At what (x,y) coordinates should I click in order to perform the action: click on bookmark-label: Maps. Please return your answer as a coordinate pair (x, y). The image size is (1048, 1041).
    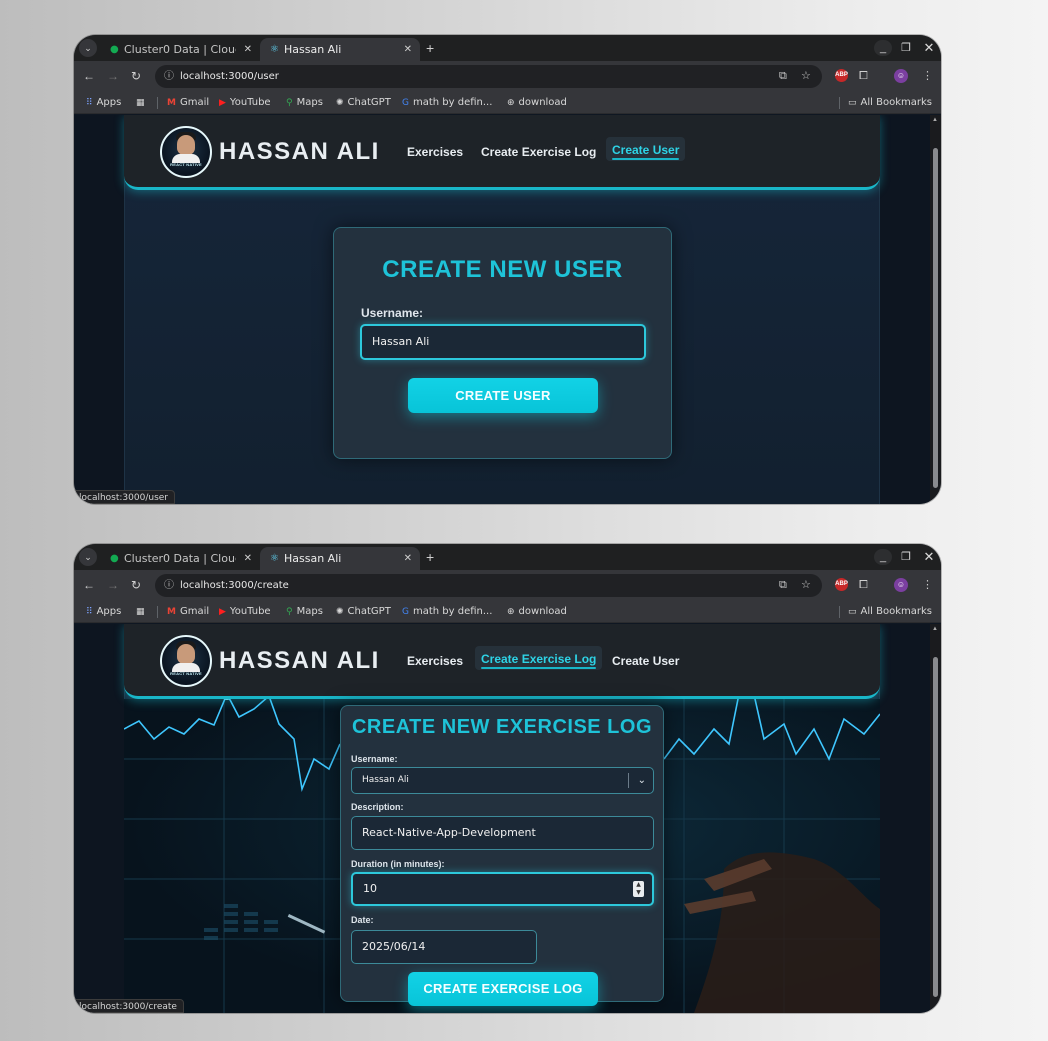
    Looking at the image, I should click on (309, 102).